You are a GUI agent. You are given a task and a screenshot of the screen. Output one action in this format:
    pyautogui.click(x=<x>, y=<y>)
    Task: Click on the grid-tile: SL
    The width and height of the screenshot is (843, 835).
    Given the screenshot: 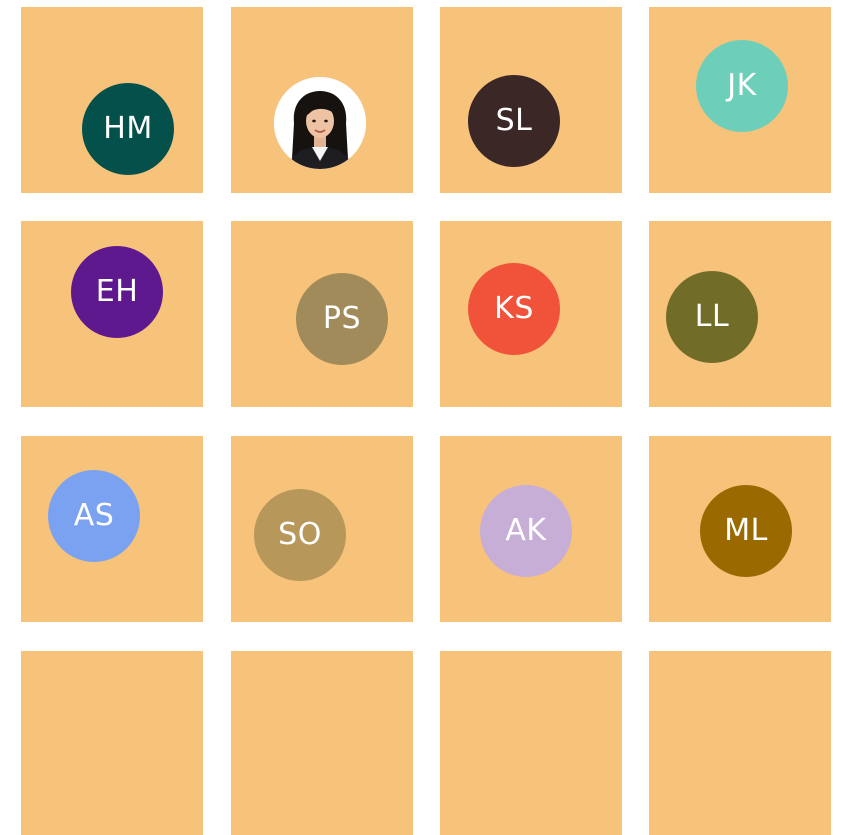 What is the action you would take?
    pyautogui.click(x=531, y=100)
    